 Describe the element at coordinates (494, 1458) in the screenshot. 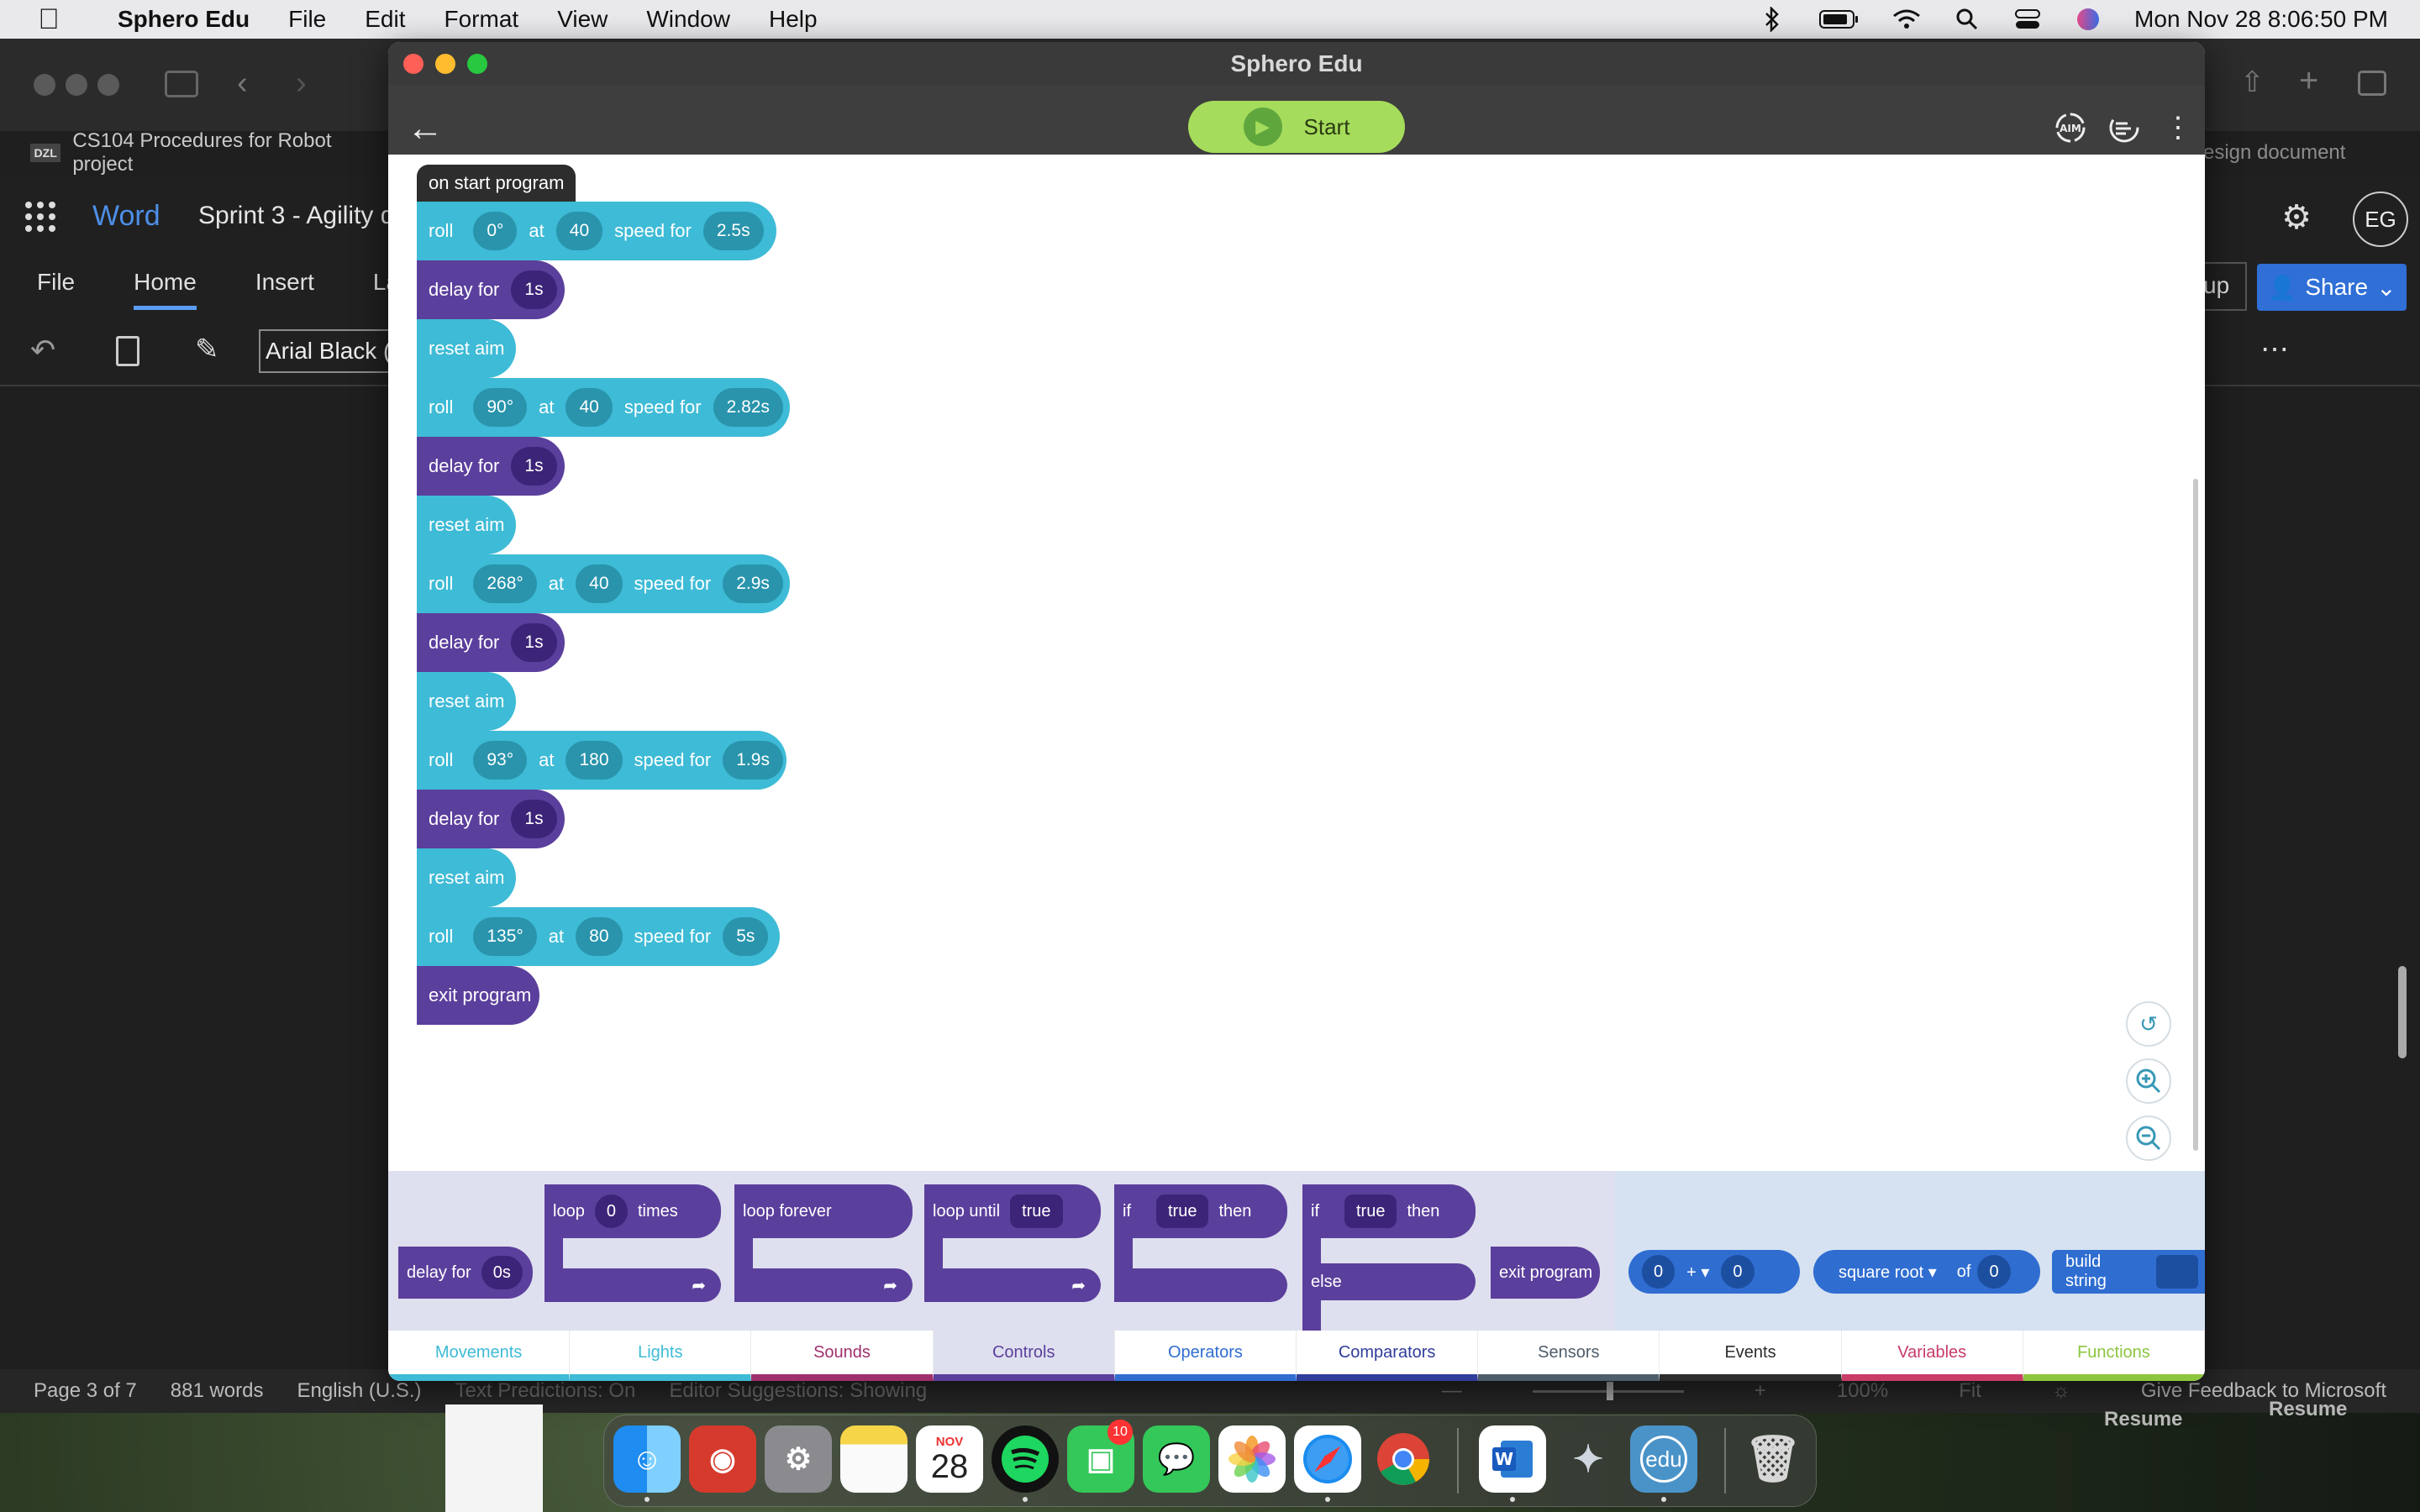

I see `document-thumbnail` at that location.